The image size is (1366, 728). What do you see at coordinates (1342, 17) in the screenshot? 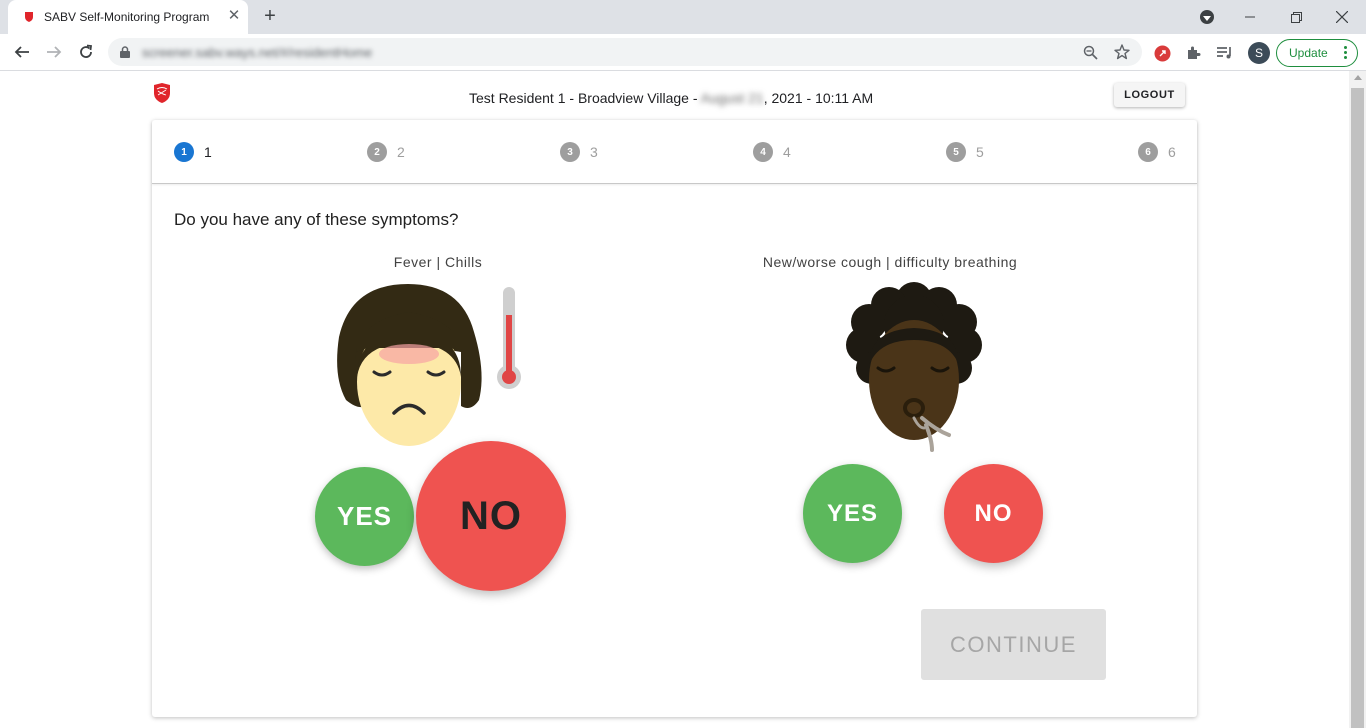
I see `close-window-icon` at bounding box center [1342, 17].